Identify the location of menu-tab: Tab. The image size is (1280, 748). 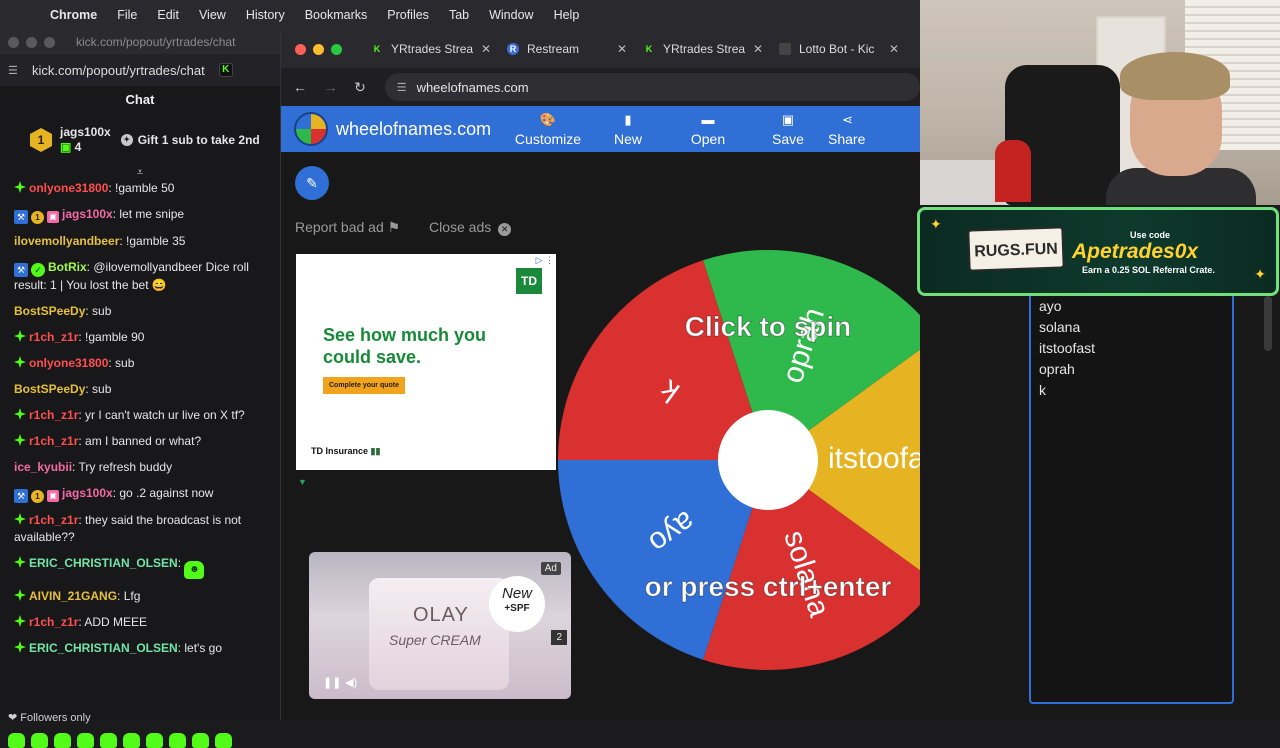
(459, 15).